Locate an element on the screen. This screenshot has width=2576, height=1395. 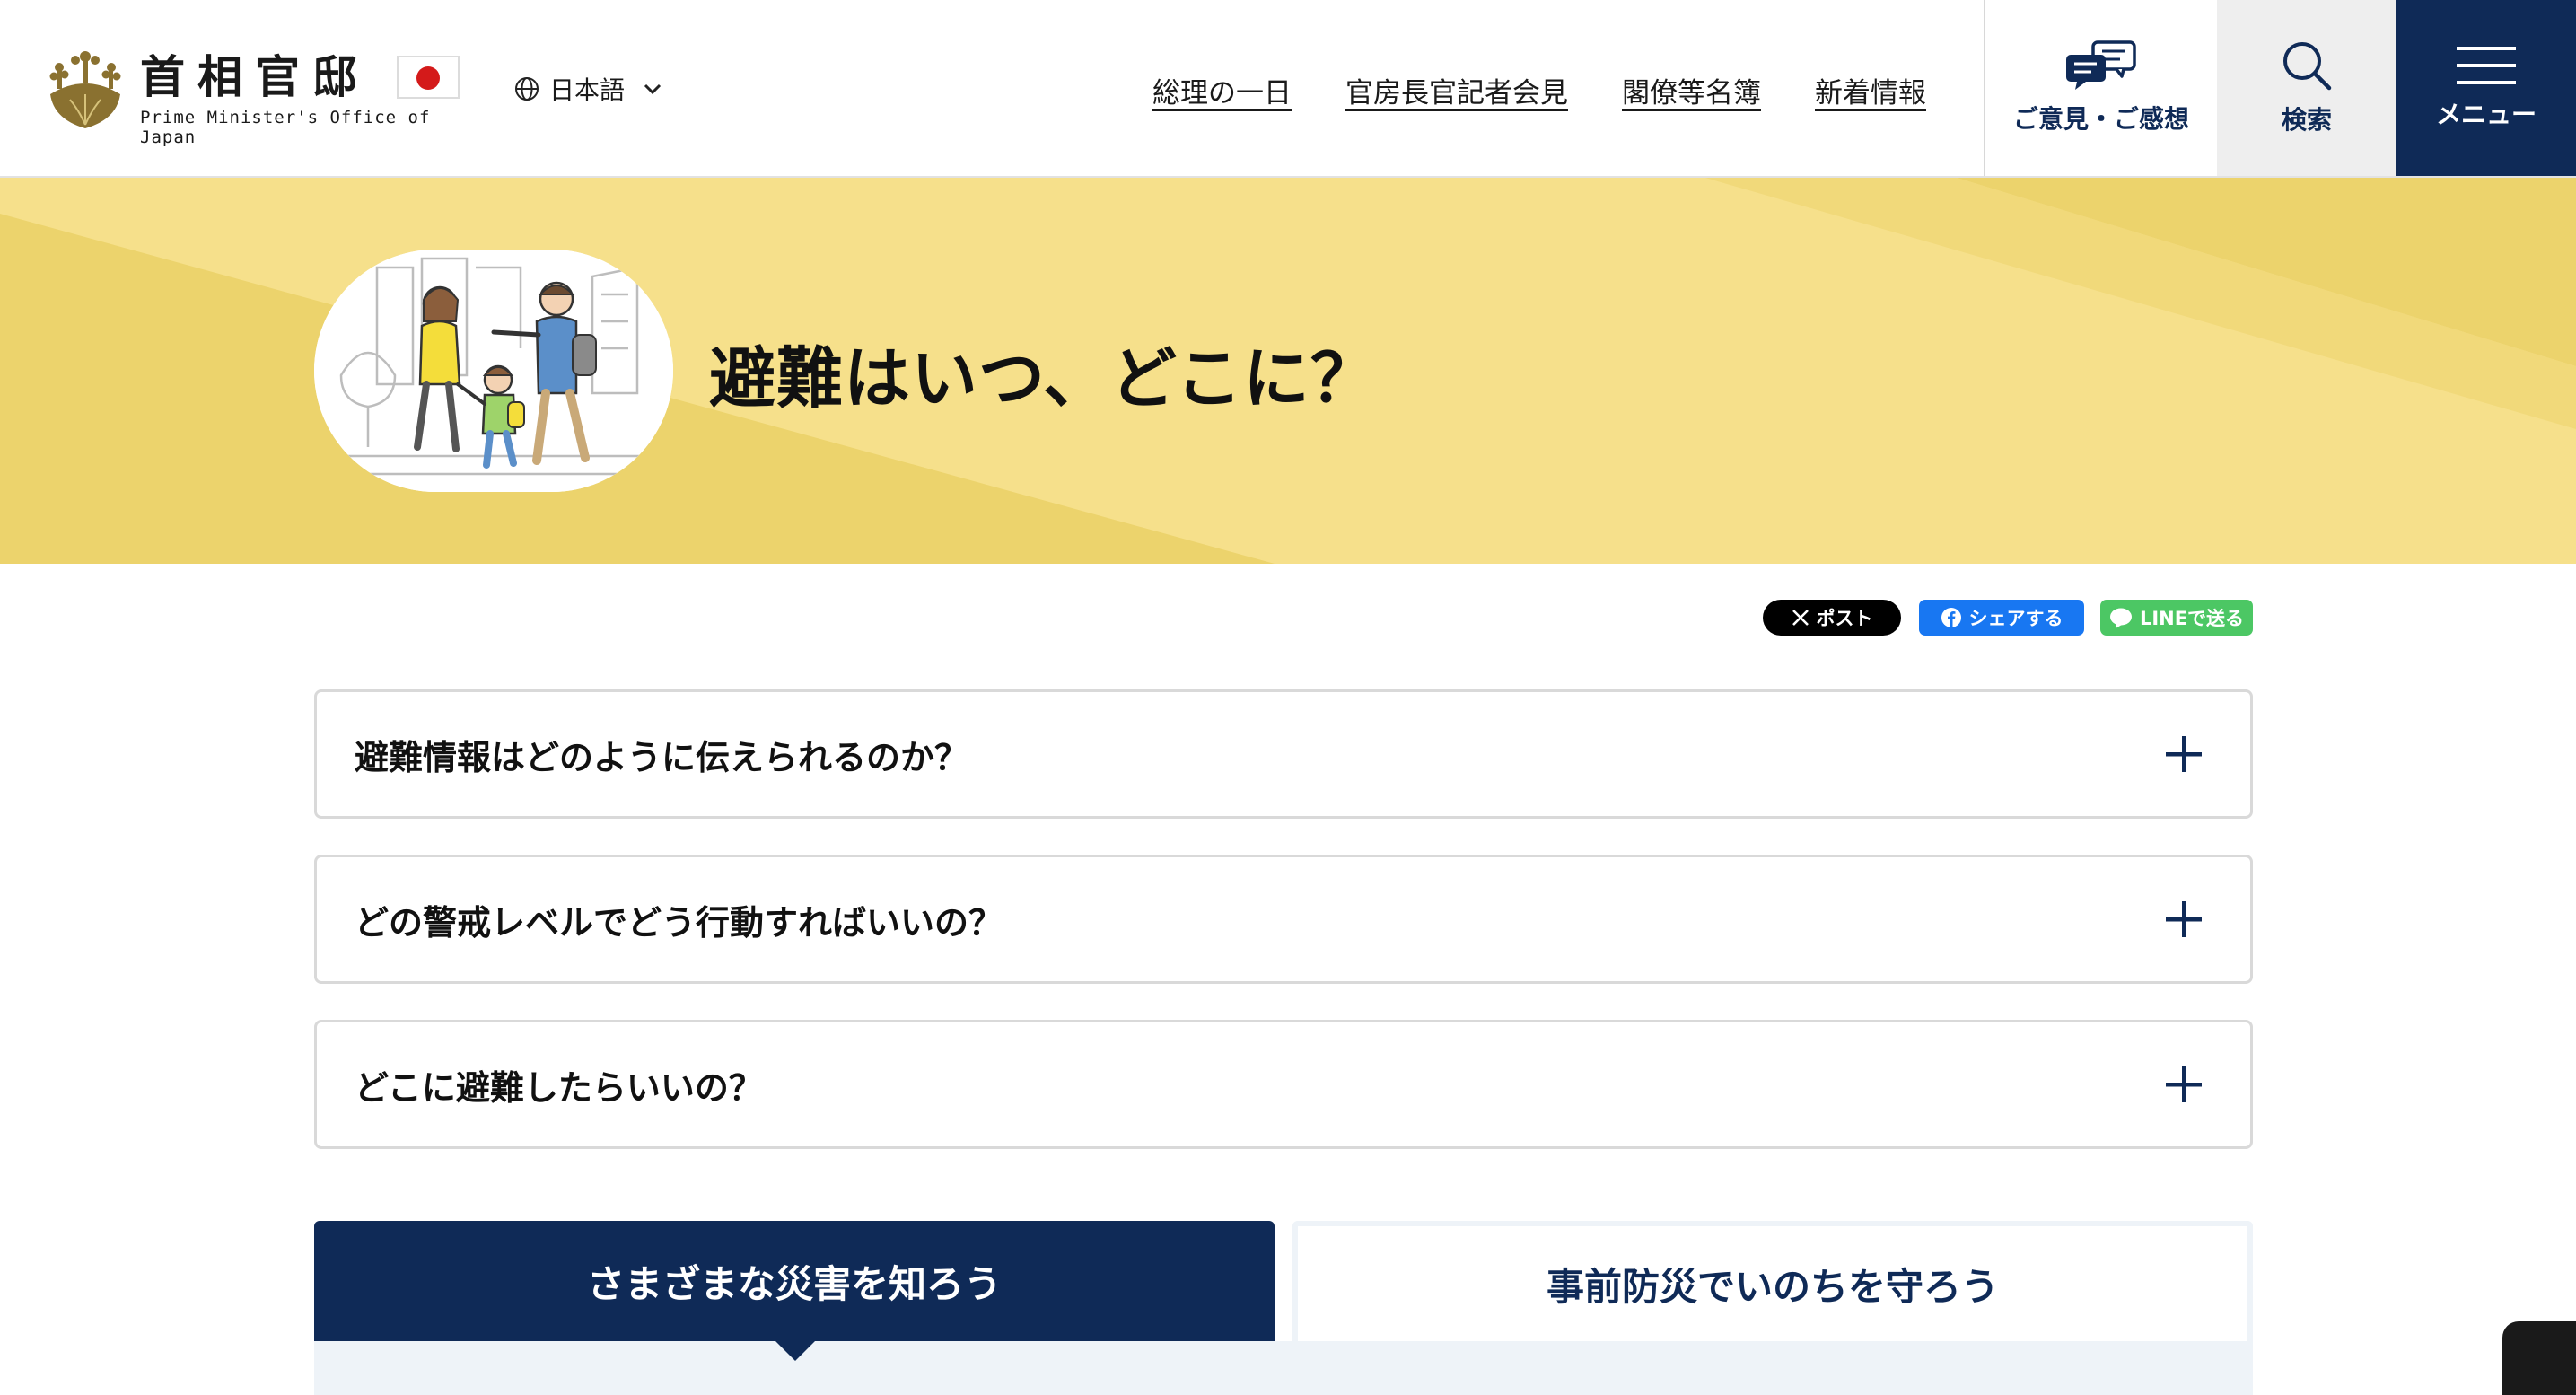
search-icon is located at coordinates (2307, 66).